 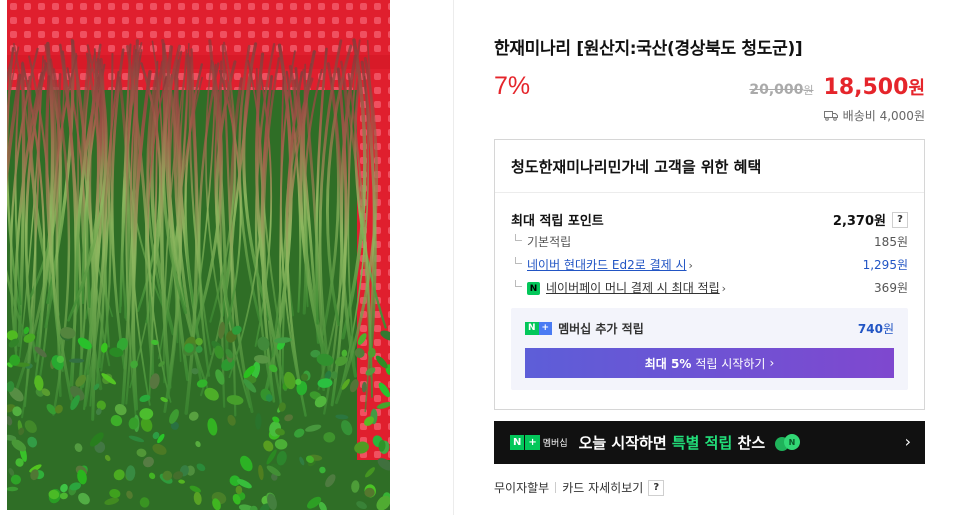 I want to click on membership-label: 멤버십 추가 적립, so click(x=601, y=329).